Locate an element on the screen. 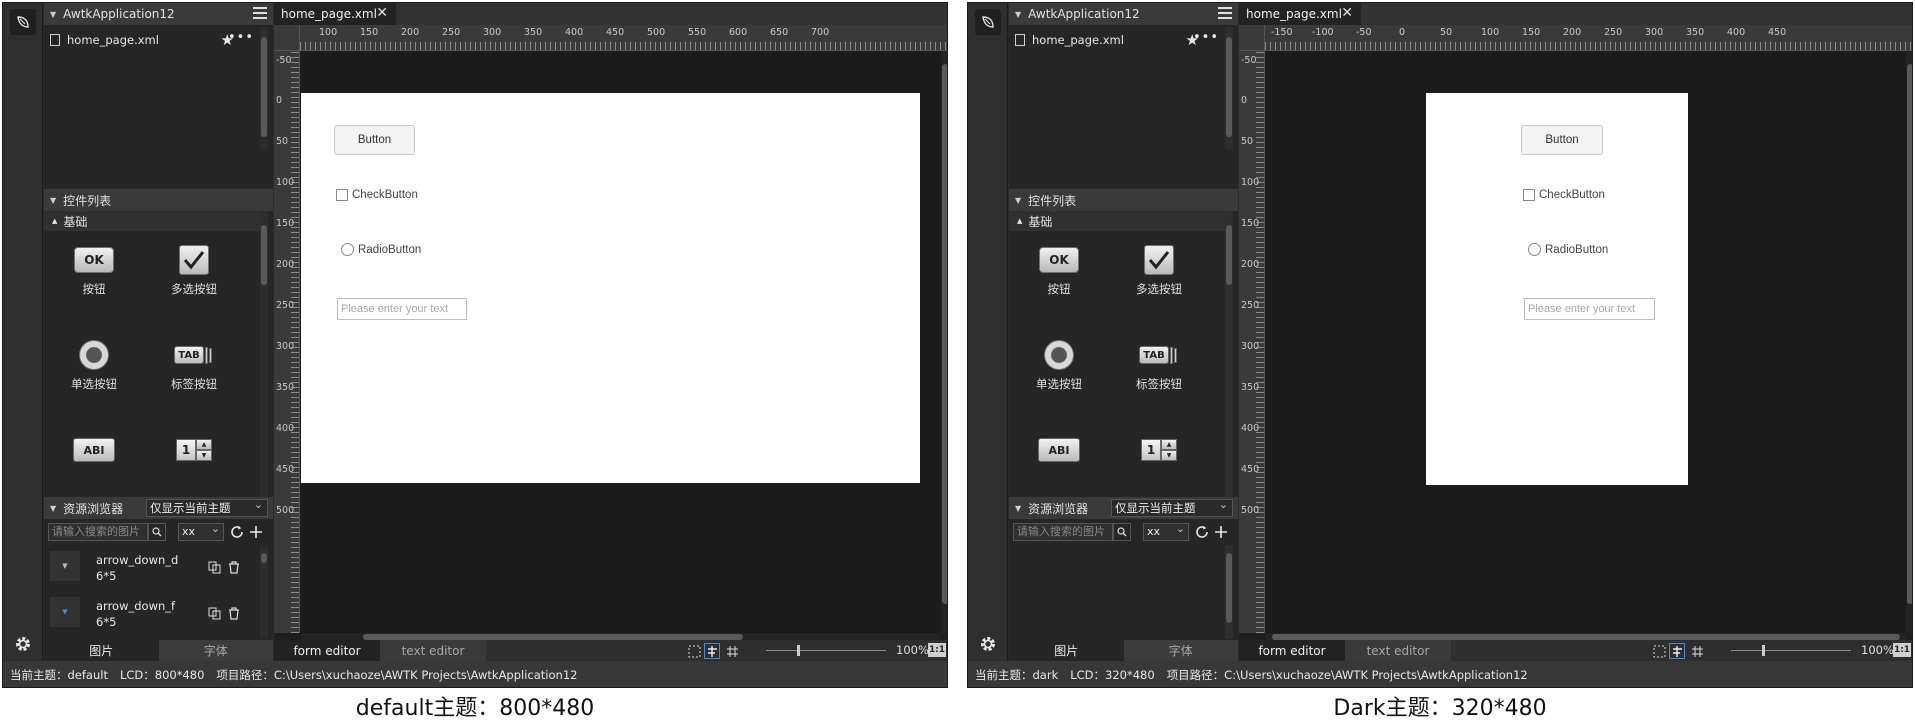 This screenshot has height=725, width=1915. spin-box-icon: 1 ▲ ▼ is located at coordinates (194, 450).